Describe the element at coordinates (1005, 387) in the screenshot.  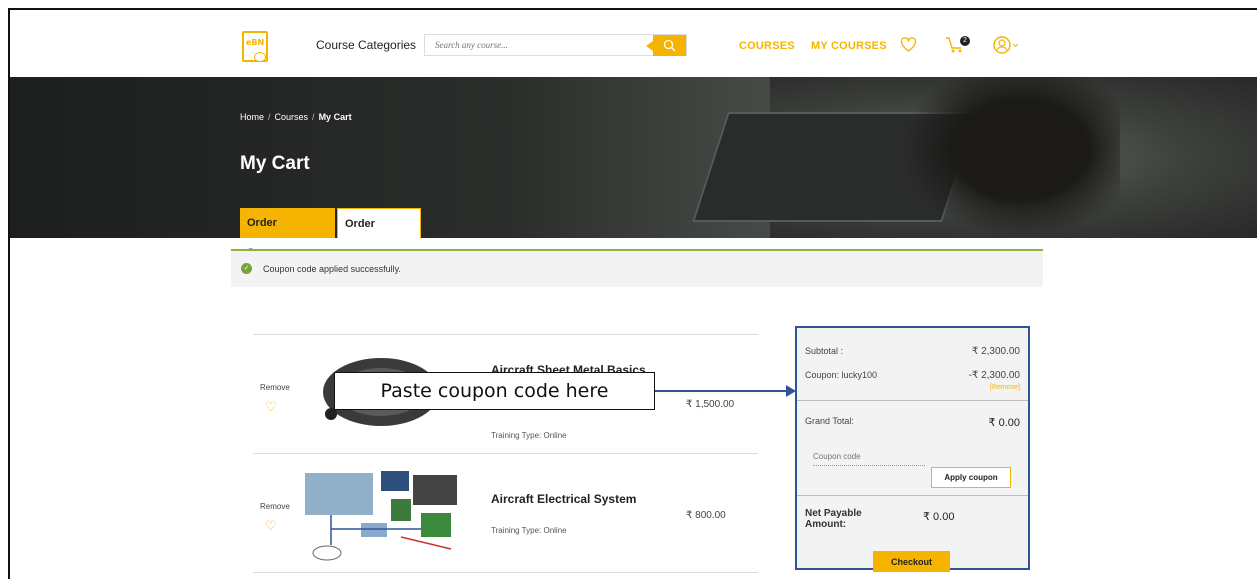
I see `coupon-remove-link: [Remove]` at that location.